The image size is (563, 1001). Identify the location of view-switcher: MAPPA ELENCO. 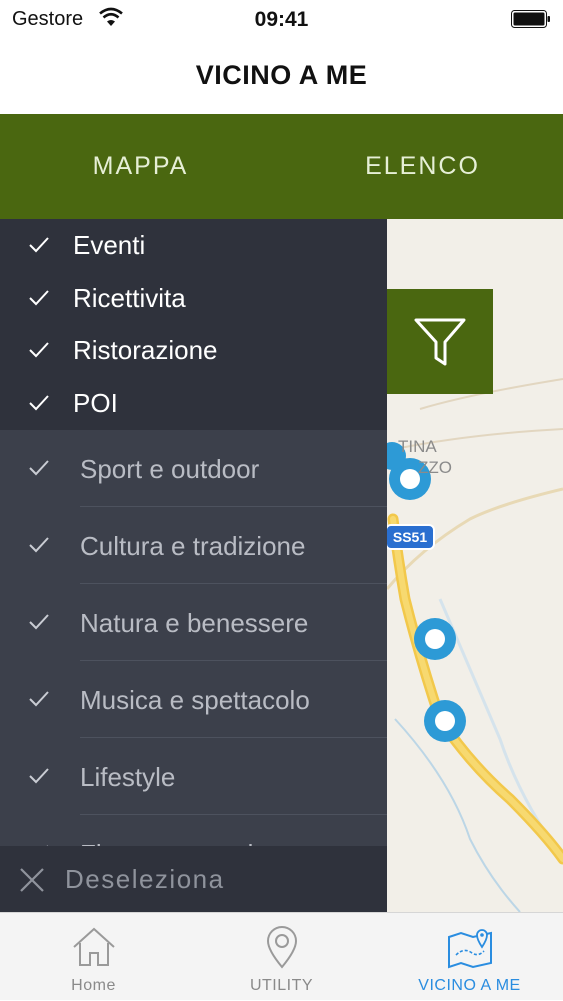
(281, 166).